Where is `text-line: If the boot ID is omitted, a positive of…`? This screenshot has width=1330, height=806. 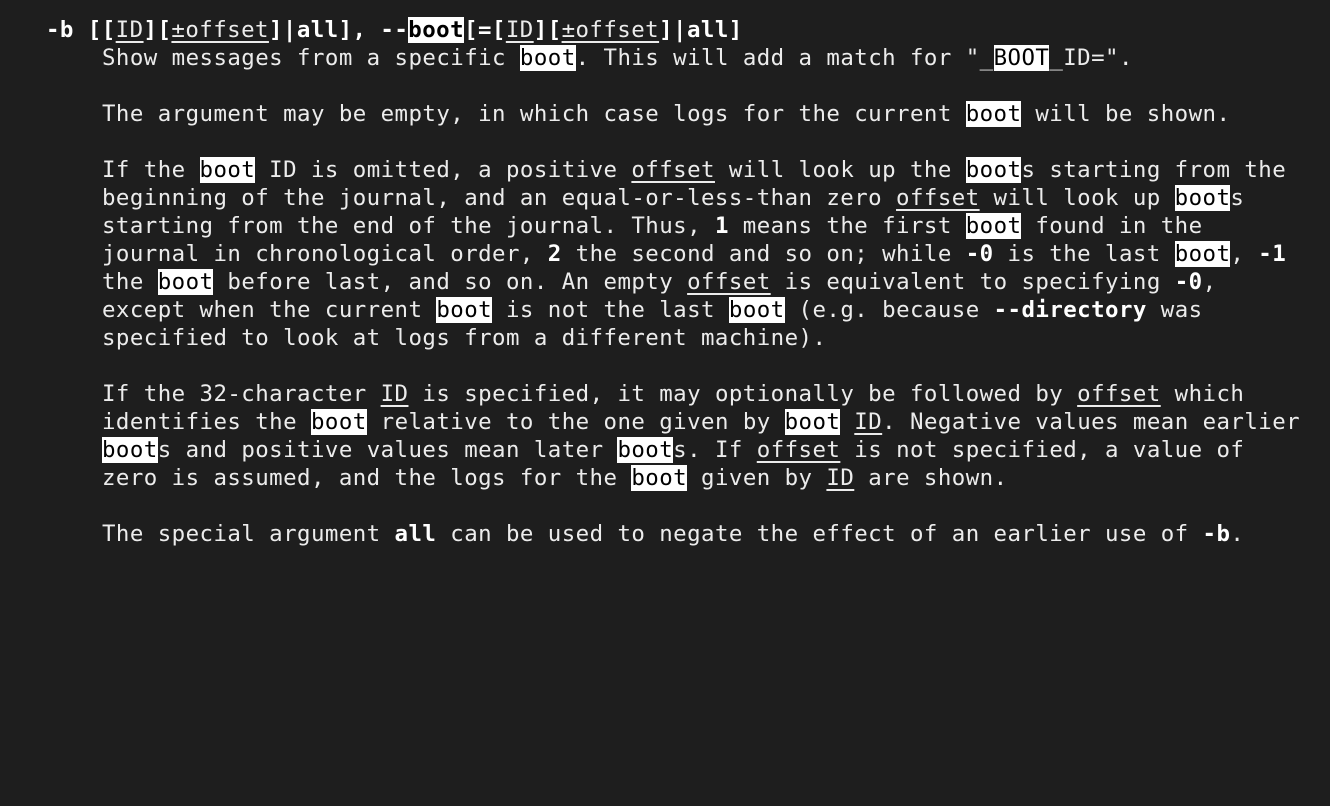 text-line: If the boot ID is omitted, a positive of… is located at coordinates (694, 170).